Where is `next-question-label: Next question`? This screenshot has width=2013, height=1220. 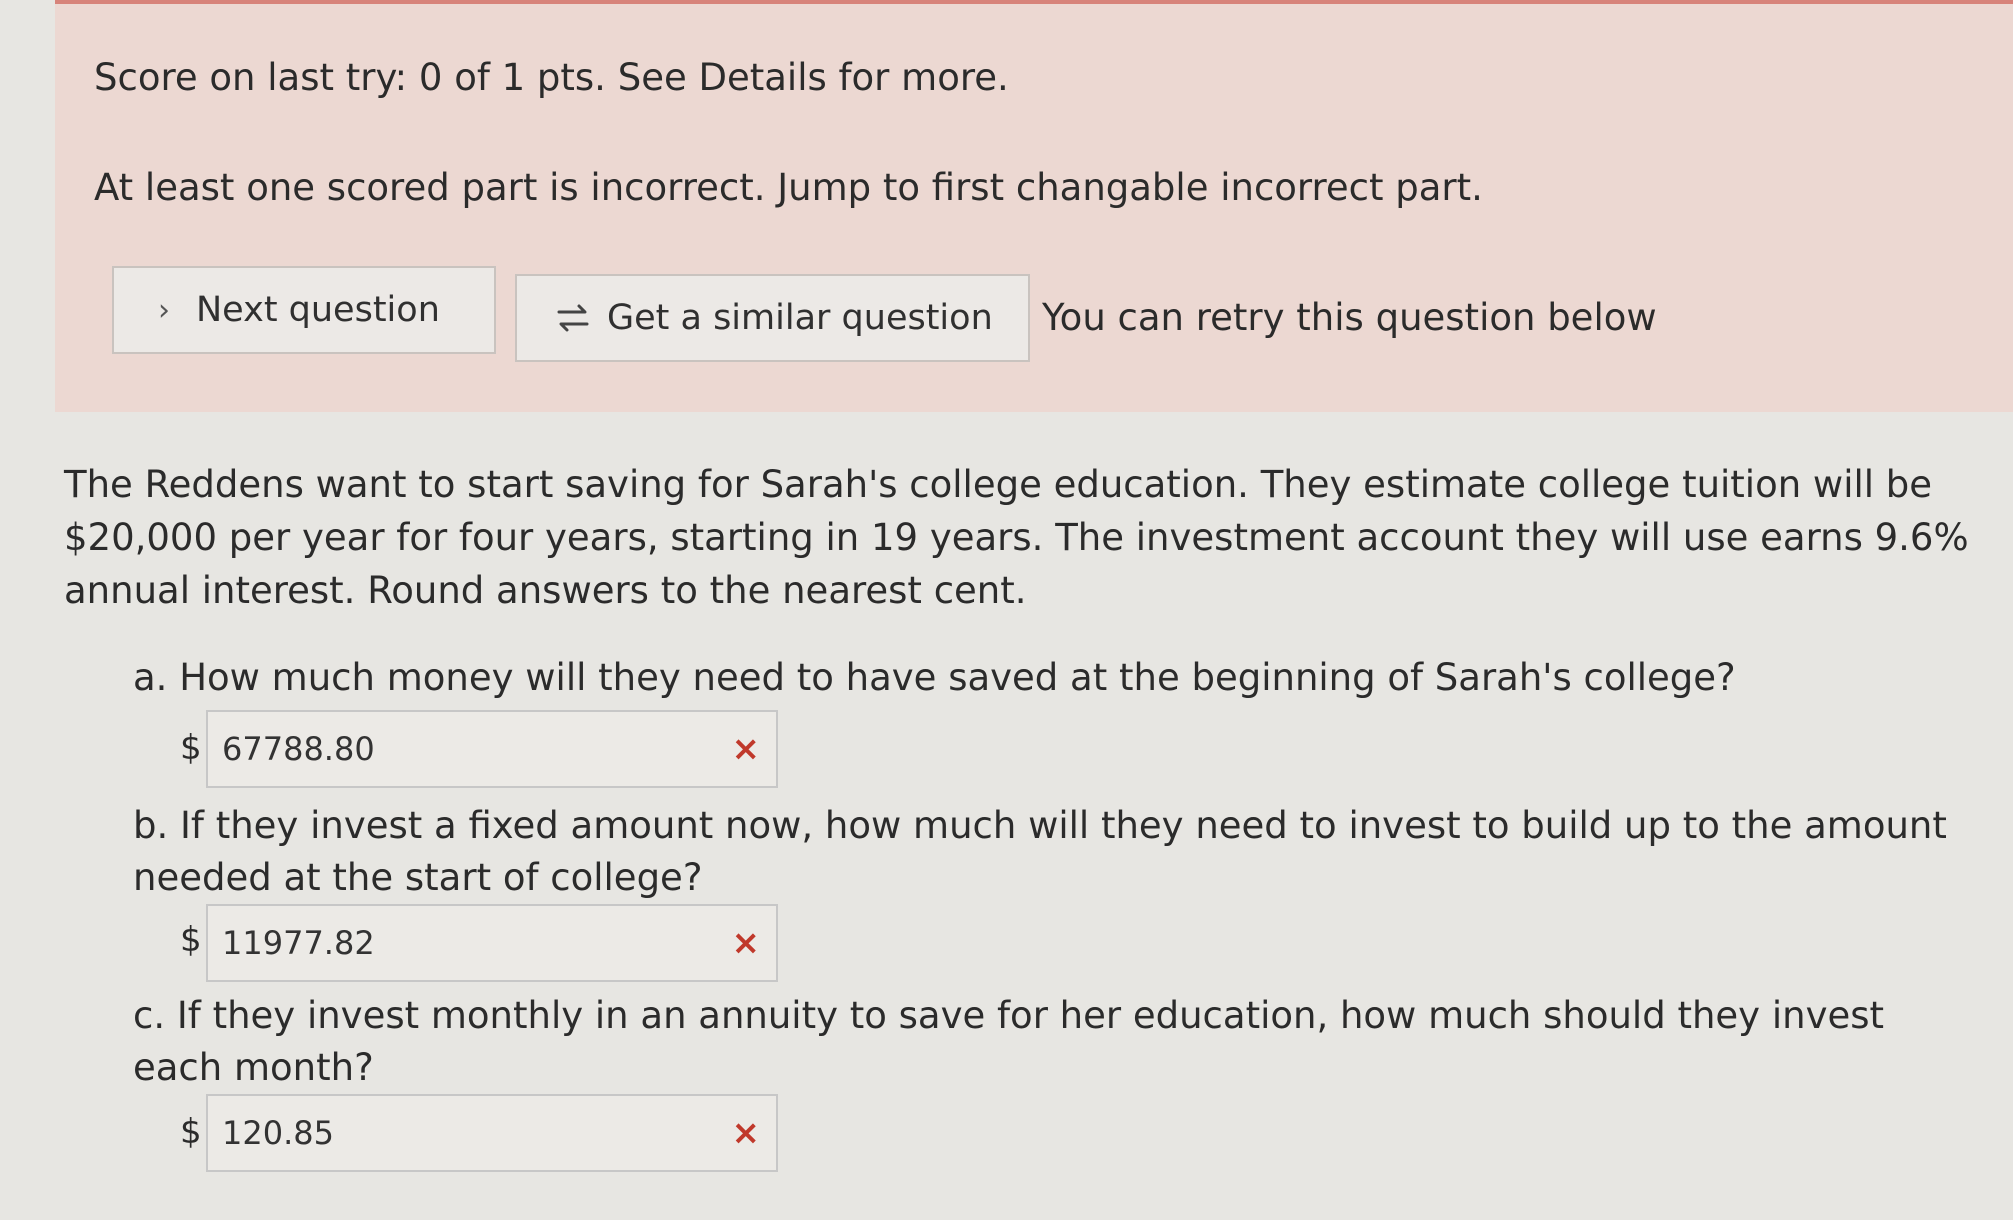 next-question-label: Next question is located at coordinates (318, 310).